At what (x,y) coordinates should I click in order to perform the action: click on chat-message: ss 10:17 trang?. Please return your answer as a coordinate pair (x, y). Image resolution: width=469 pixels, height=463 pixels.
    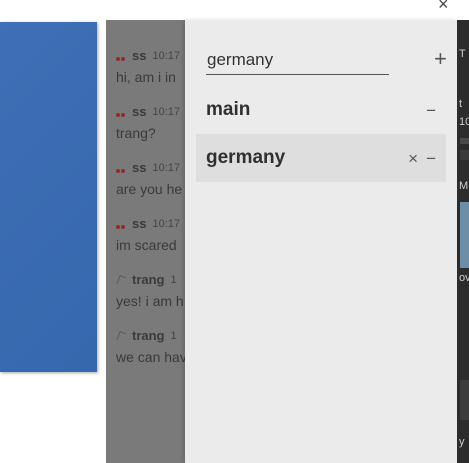
    Looking at the image, I should click on (151, 122).